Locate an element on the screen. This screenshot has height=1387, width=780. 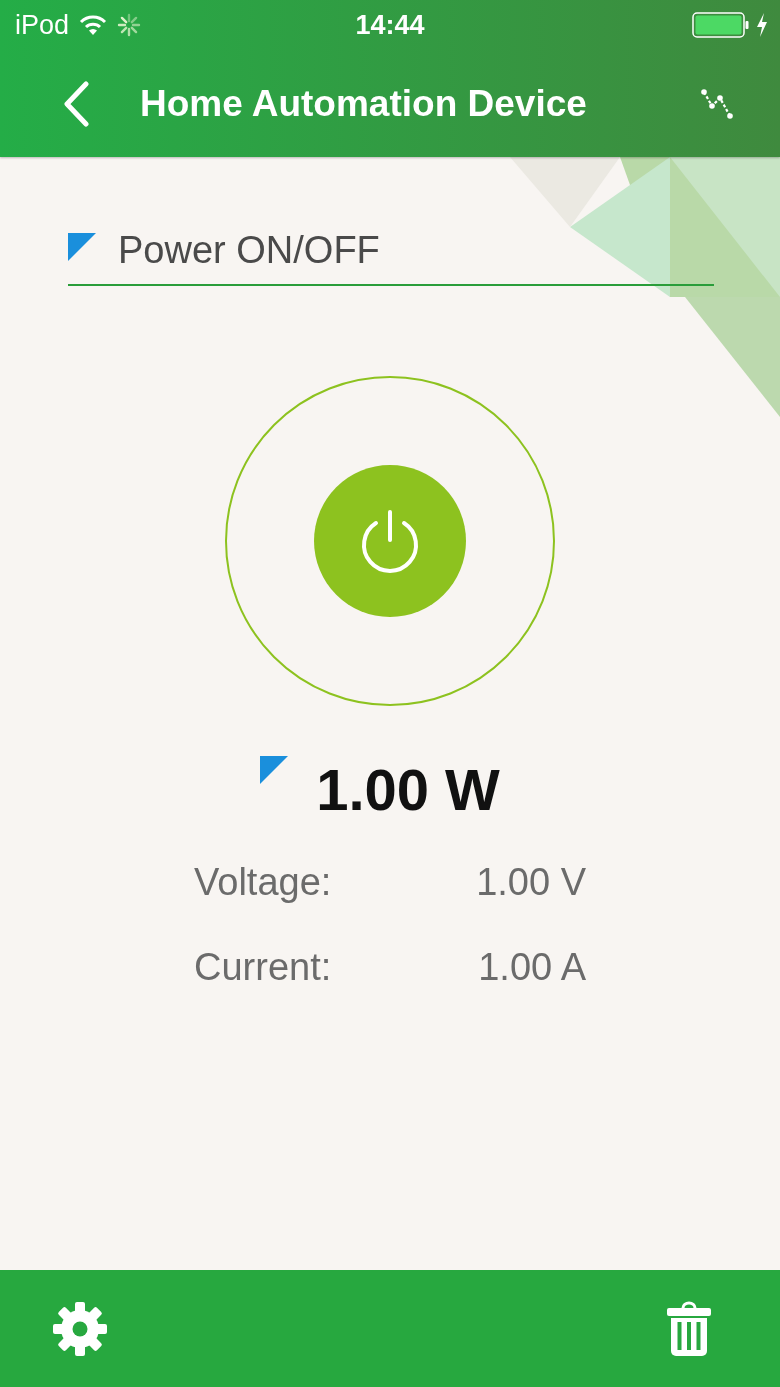
section-heading: Power ON/OFF is located at coordinates (249, 250).